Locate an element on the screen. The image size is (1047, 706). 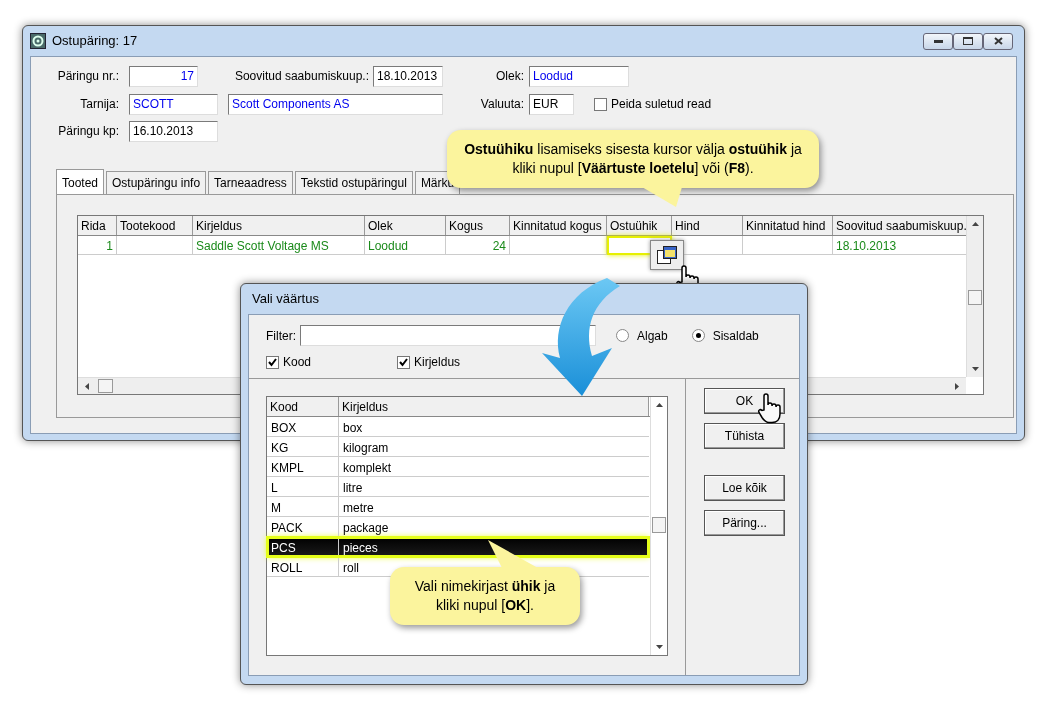
radio-label: Algab is located at coordinates (652, 336).